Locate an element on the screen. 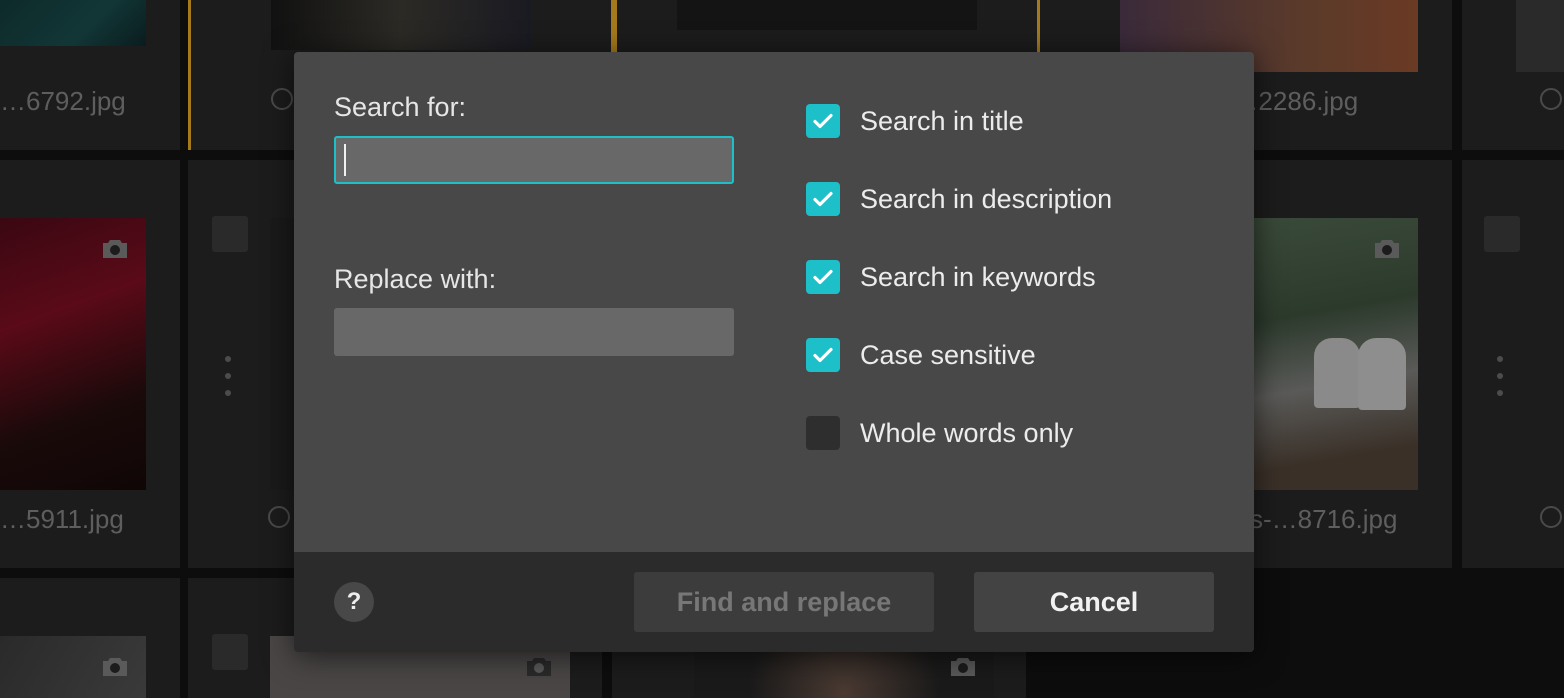 This screenshot has height=698, width=1564. option-search-in-description: Search in description is located at coordinates (959, 199).